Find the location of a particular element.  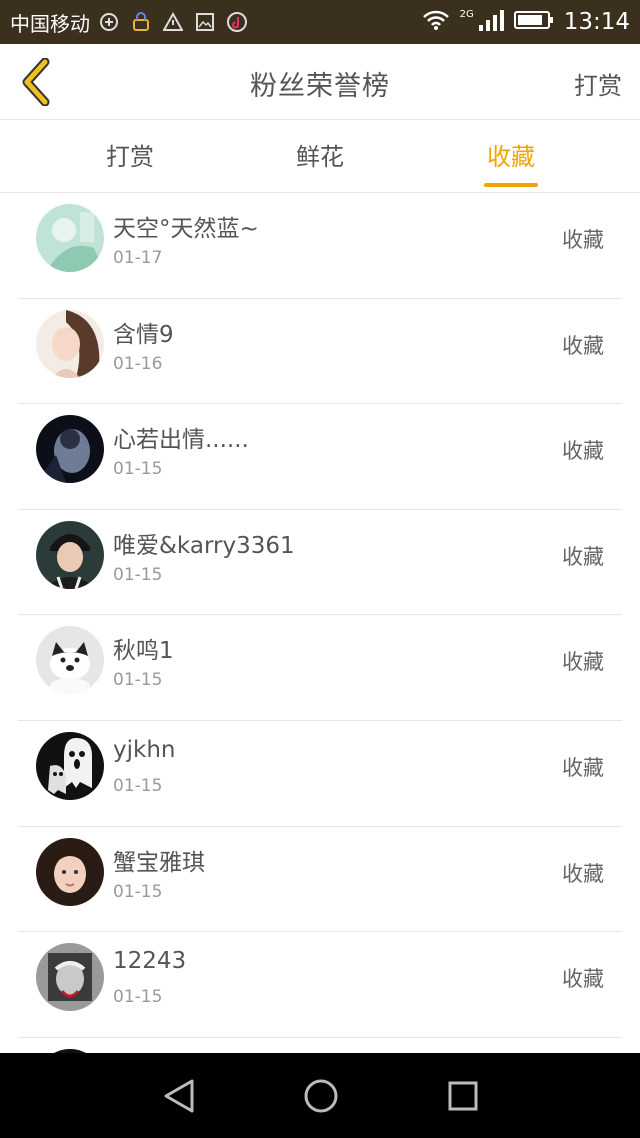

fan-name: yjkhn is located at coordinates (144, 750).